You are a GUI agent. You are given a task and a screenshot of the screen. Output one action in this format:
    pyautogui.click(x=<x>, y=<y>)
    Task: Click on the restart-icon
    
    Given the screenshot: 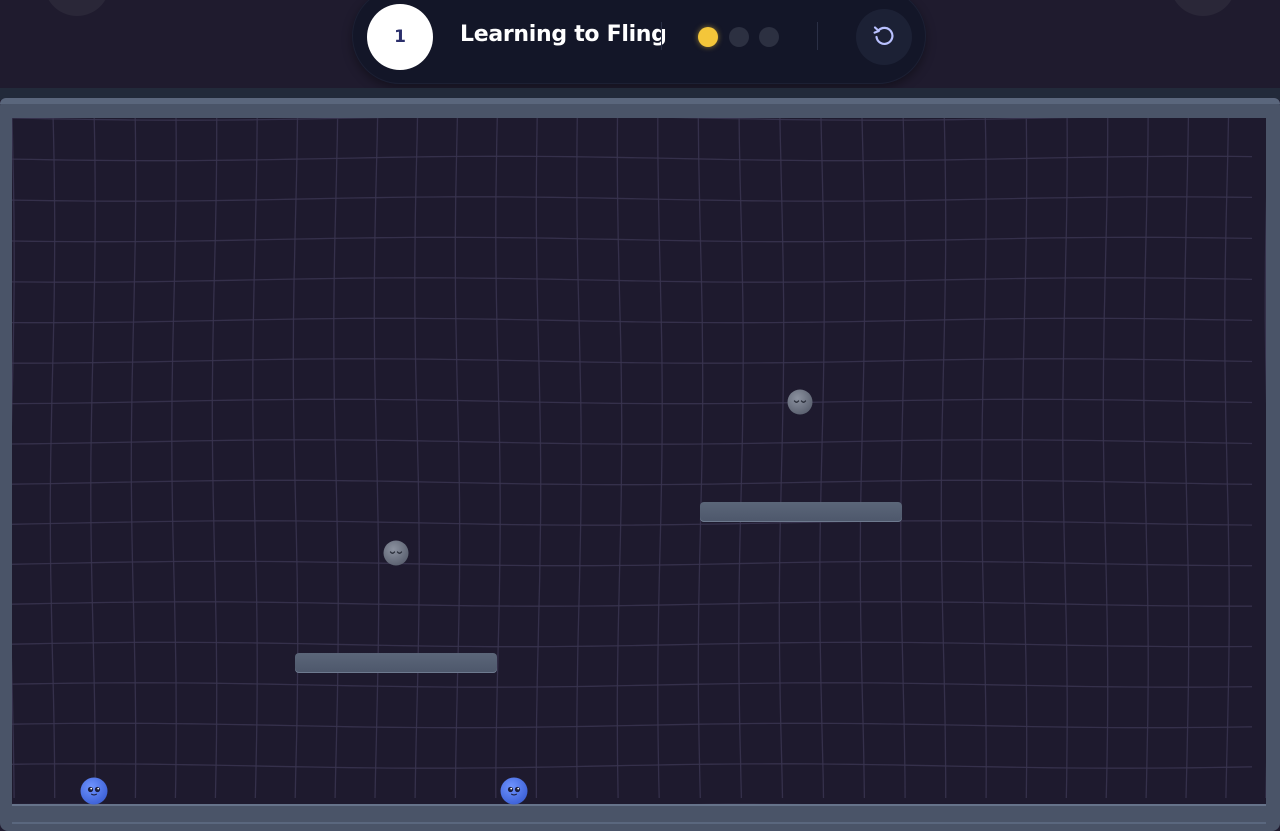 What is the action you would take?
    pyautogui.click(x=884, y=37)
    